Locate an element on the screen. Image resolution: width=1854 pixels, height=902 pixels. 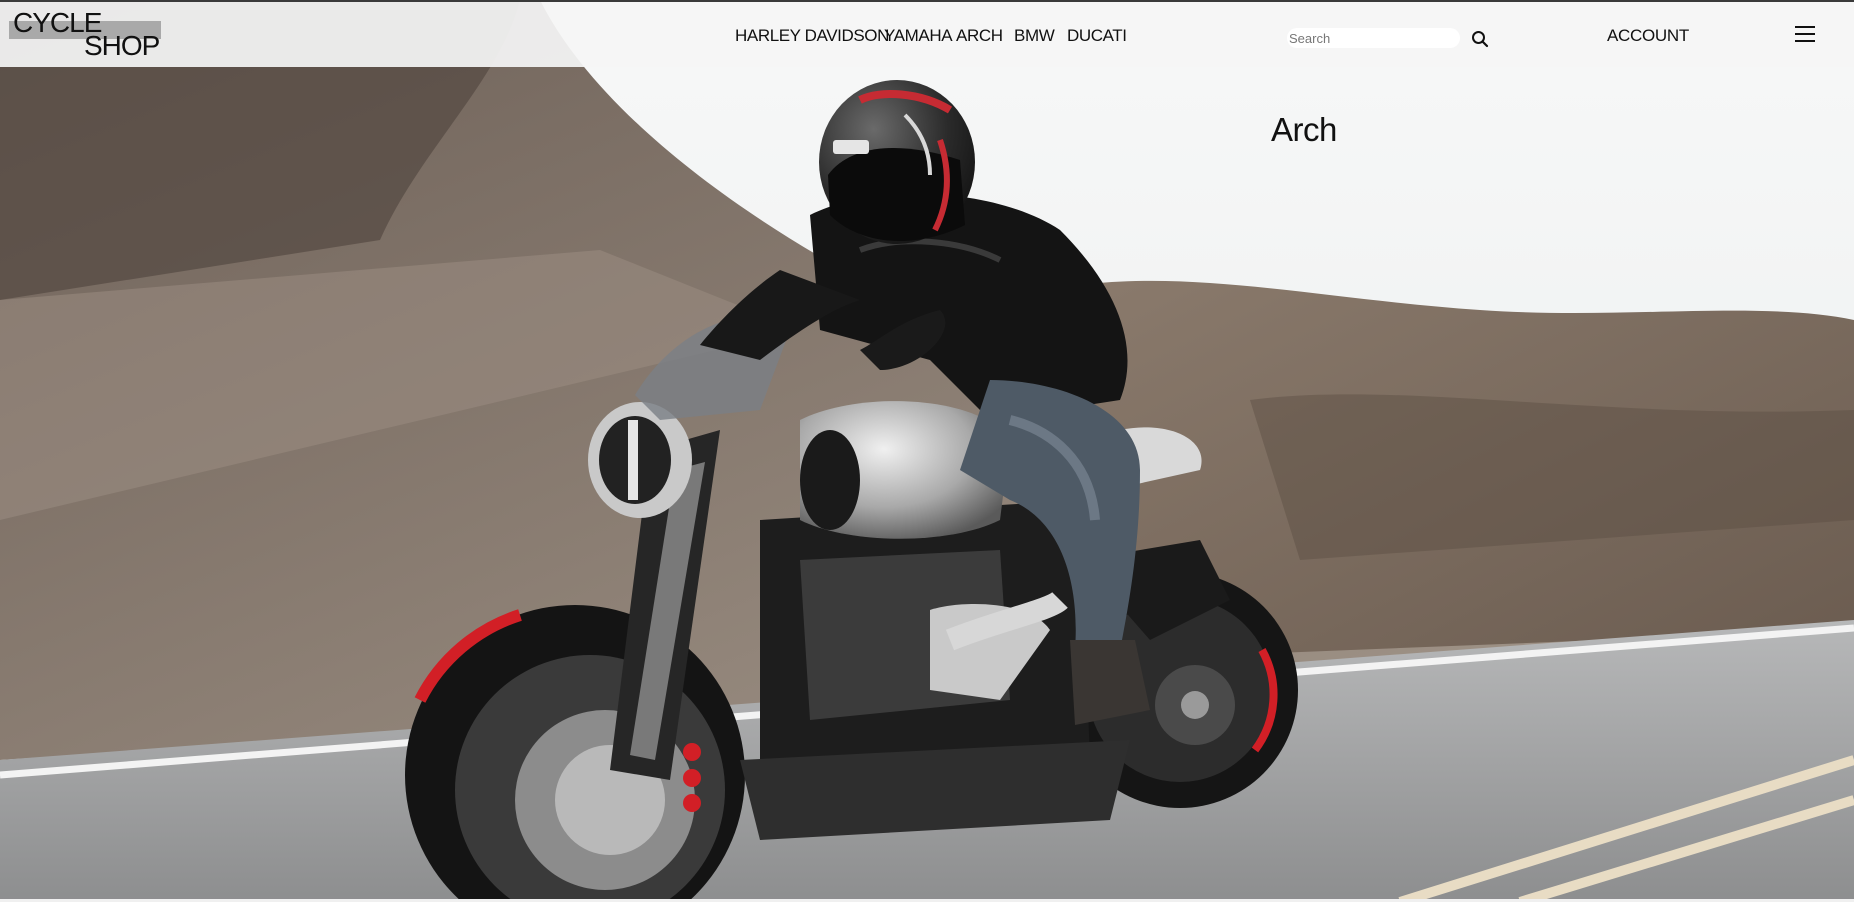
brand-logo: CYCLE SHOP is located at coordinates (85, 34).